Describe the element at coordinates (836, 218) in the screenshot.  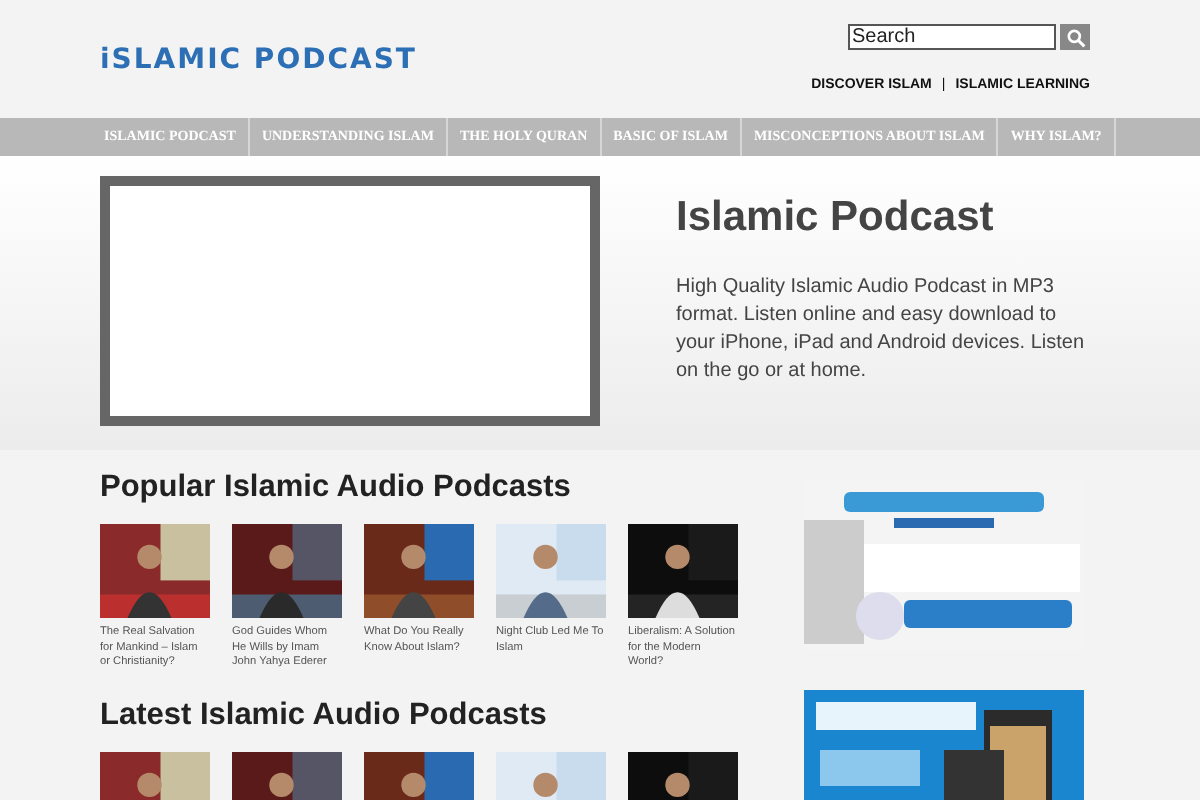
I see `hero-title: Islamic Podcast` at that location.